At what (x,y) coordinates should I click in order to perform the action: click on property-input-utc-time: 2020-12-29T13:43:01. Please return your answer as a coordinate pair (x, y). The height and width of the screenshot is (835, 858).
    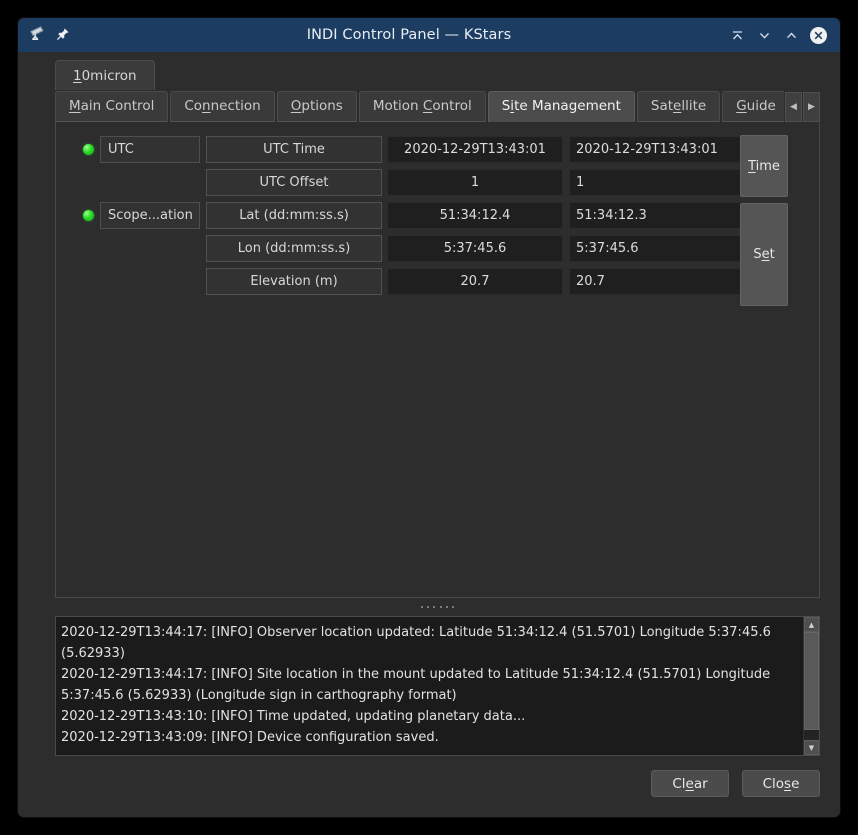
    Looking at the image, I should click on (657, 149).